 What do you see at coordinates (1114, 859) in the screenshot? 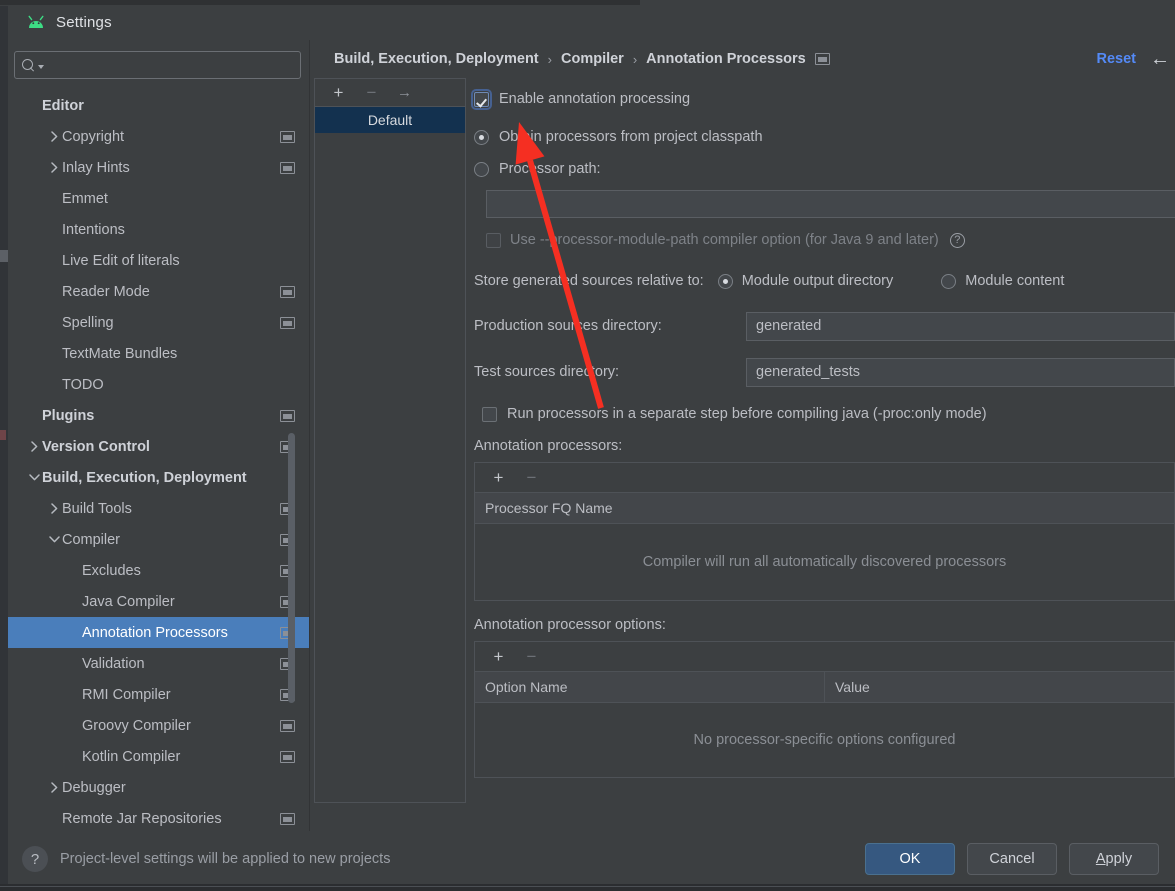
I see `apply-button: Apply` at bounding box center [1114, 859].